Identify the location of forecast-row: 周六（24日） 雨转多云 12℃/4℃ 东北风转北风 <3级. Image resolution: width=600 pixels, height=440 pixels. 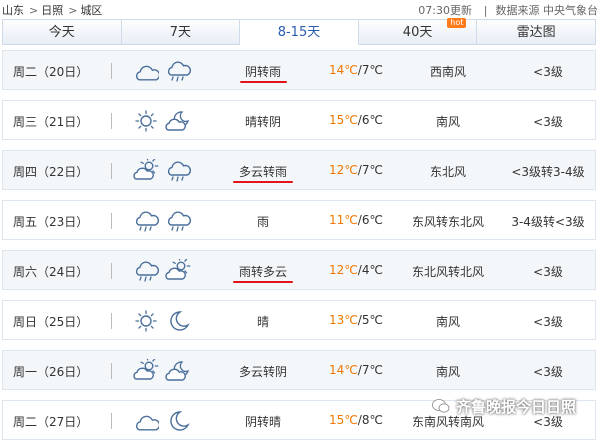
(299, 270).